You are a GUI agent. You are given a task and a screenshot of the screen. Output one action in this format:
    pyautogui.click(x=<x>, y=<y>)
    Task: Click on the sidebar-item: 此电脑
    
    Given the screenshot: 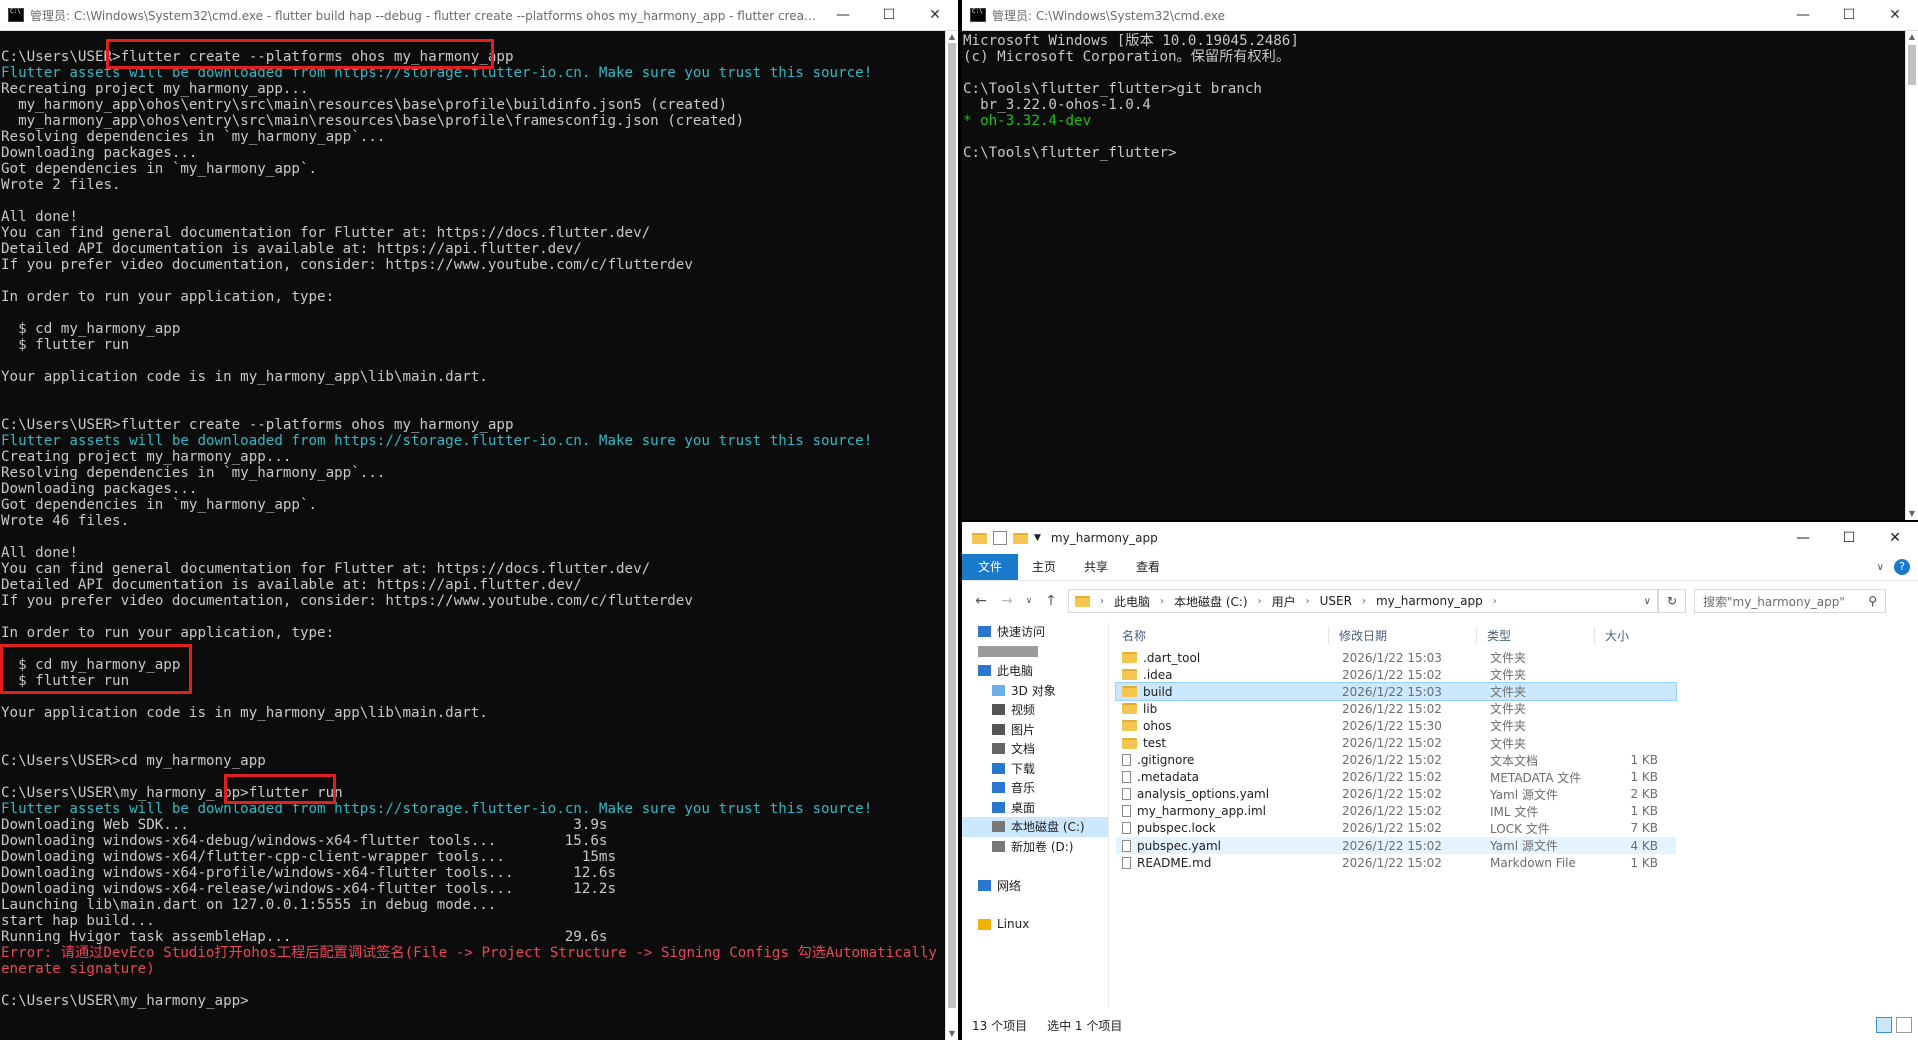 What is the action you would take?
    pyautogui.click(x=1035, y=671)
    